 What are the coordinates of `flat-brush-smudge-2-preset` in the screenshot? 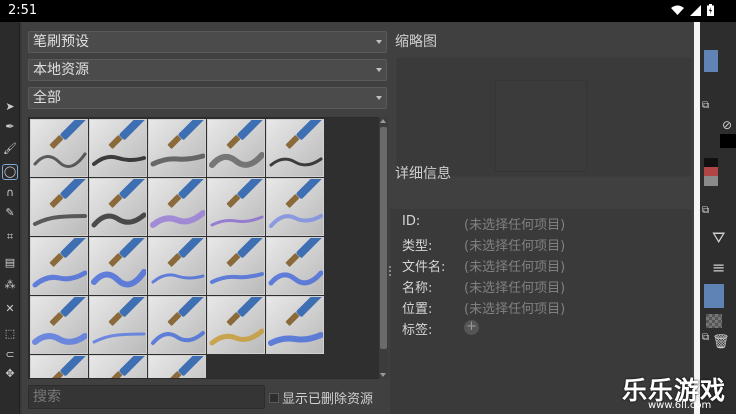 It's located at (118, 325).